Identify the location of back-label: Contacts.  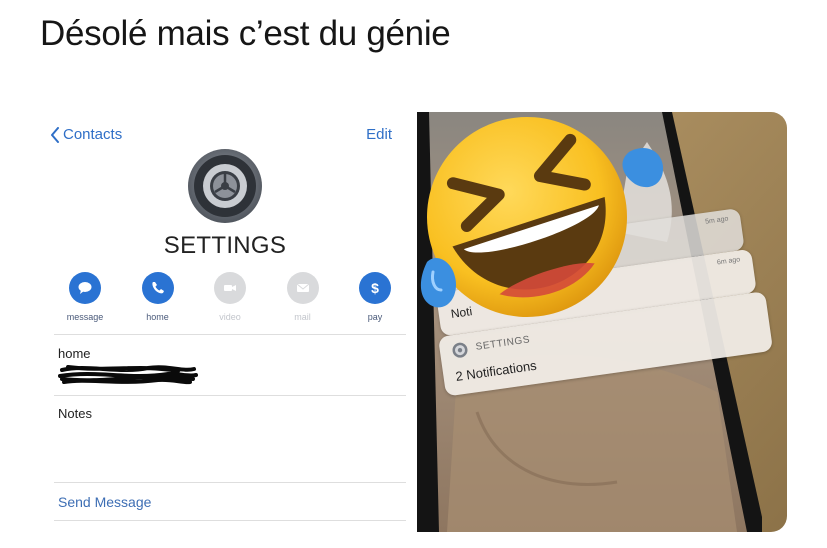
(93, 134).